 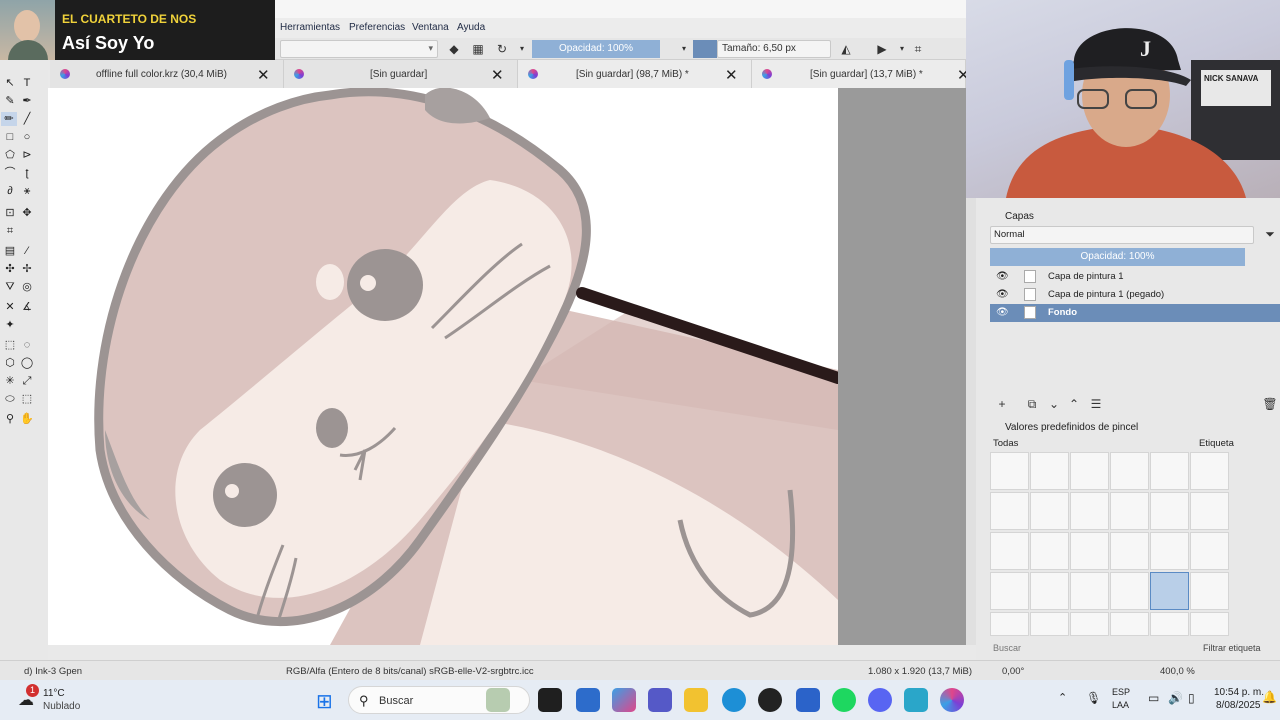 What do you see at coordinates (1135, 313) in the screenshot?
I see `layer-row-selected: 👁 Fondo` at bounding box center [1135, 313].